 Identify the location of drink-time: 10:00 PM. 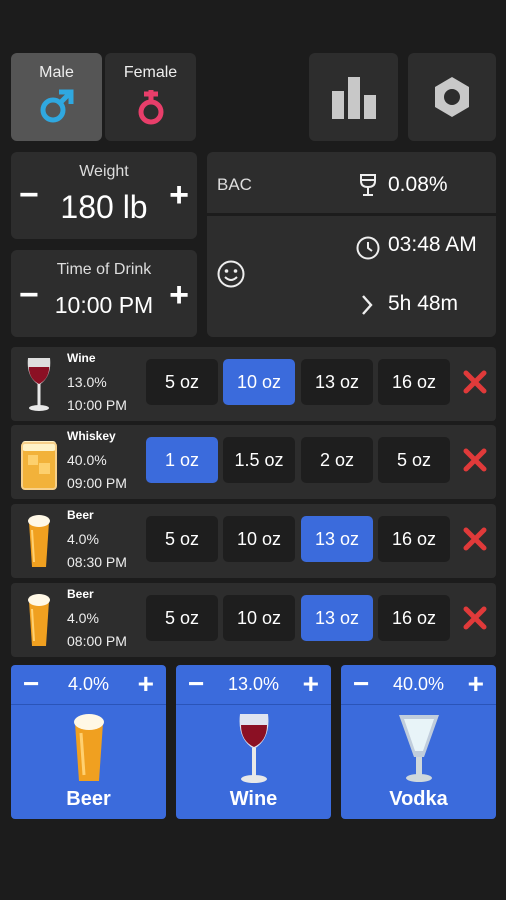
(97, 405).